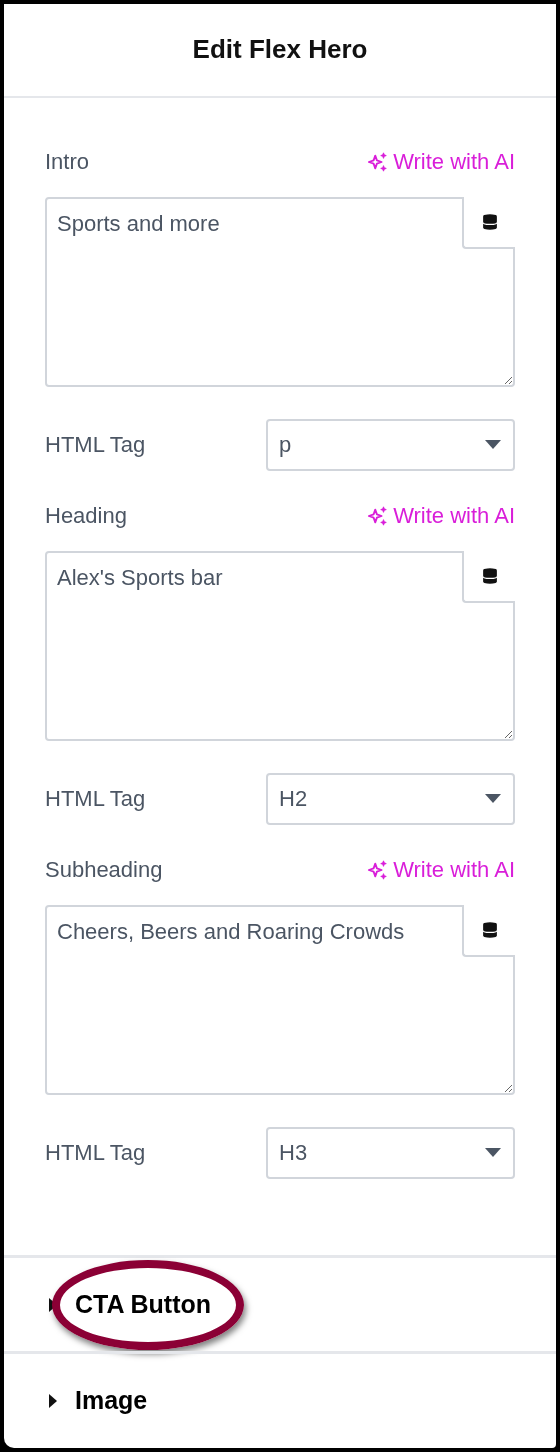 The height and width of the screenshot is (1452, 560). Describe the element at coordinates (280, 50) in the screenshot. I see `panel-title: Edit Flex Hero` at that location.